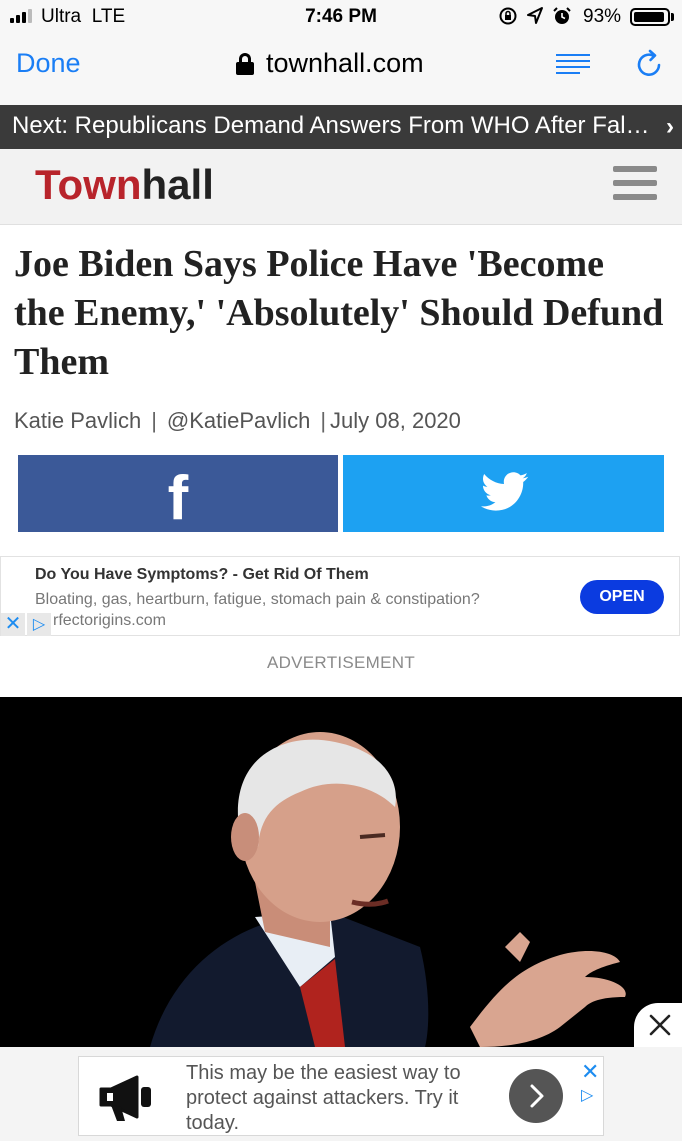  Describe the element at coordinates (39, 624) in the screenshot. I see `ad-choices-icon: ▷` at that location.